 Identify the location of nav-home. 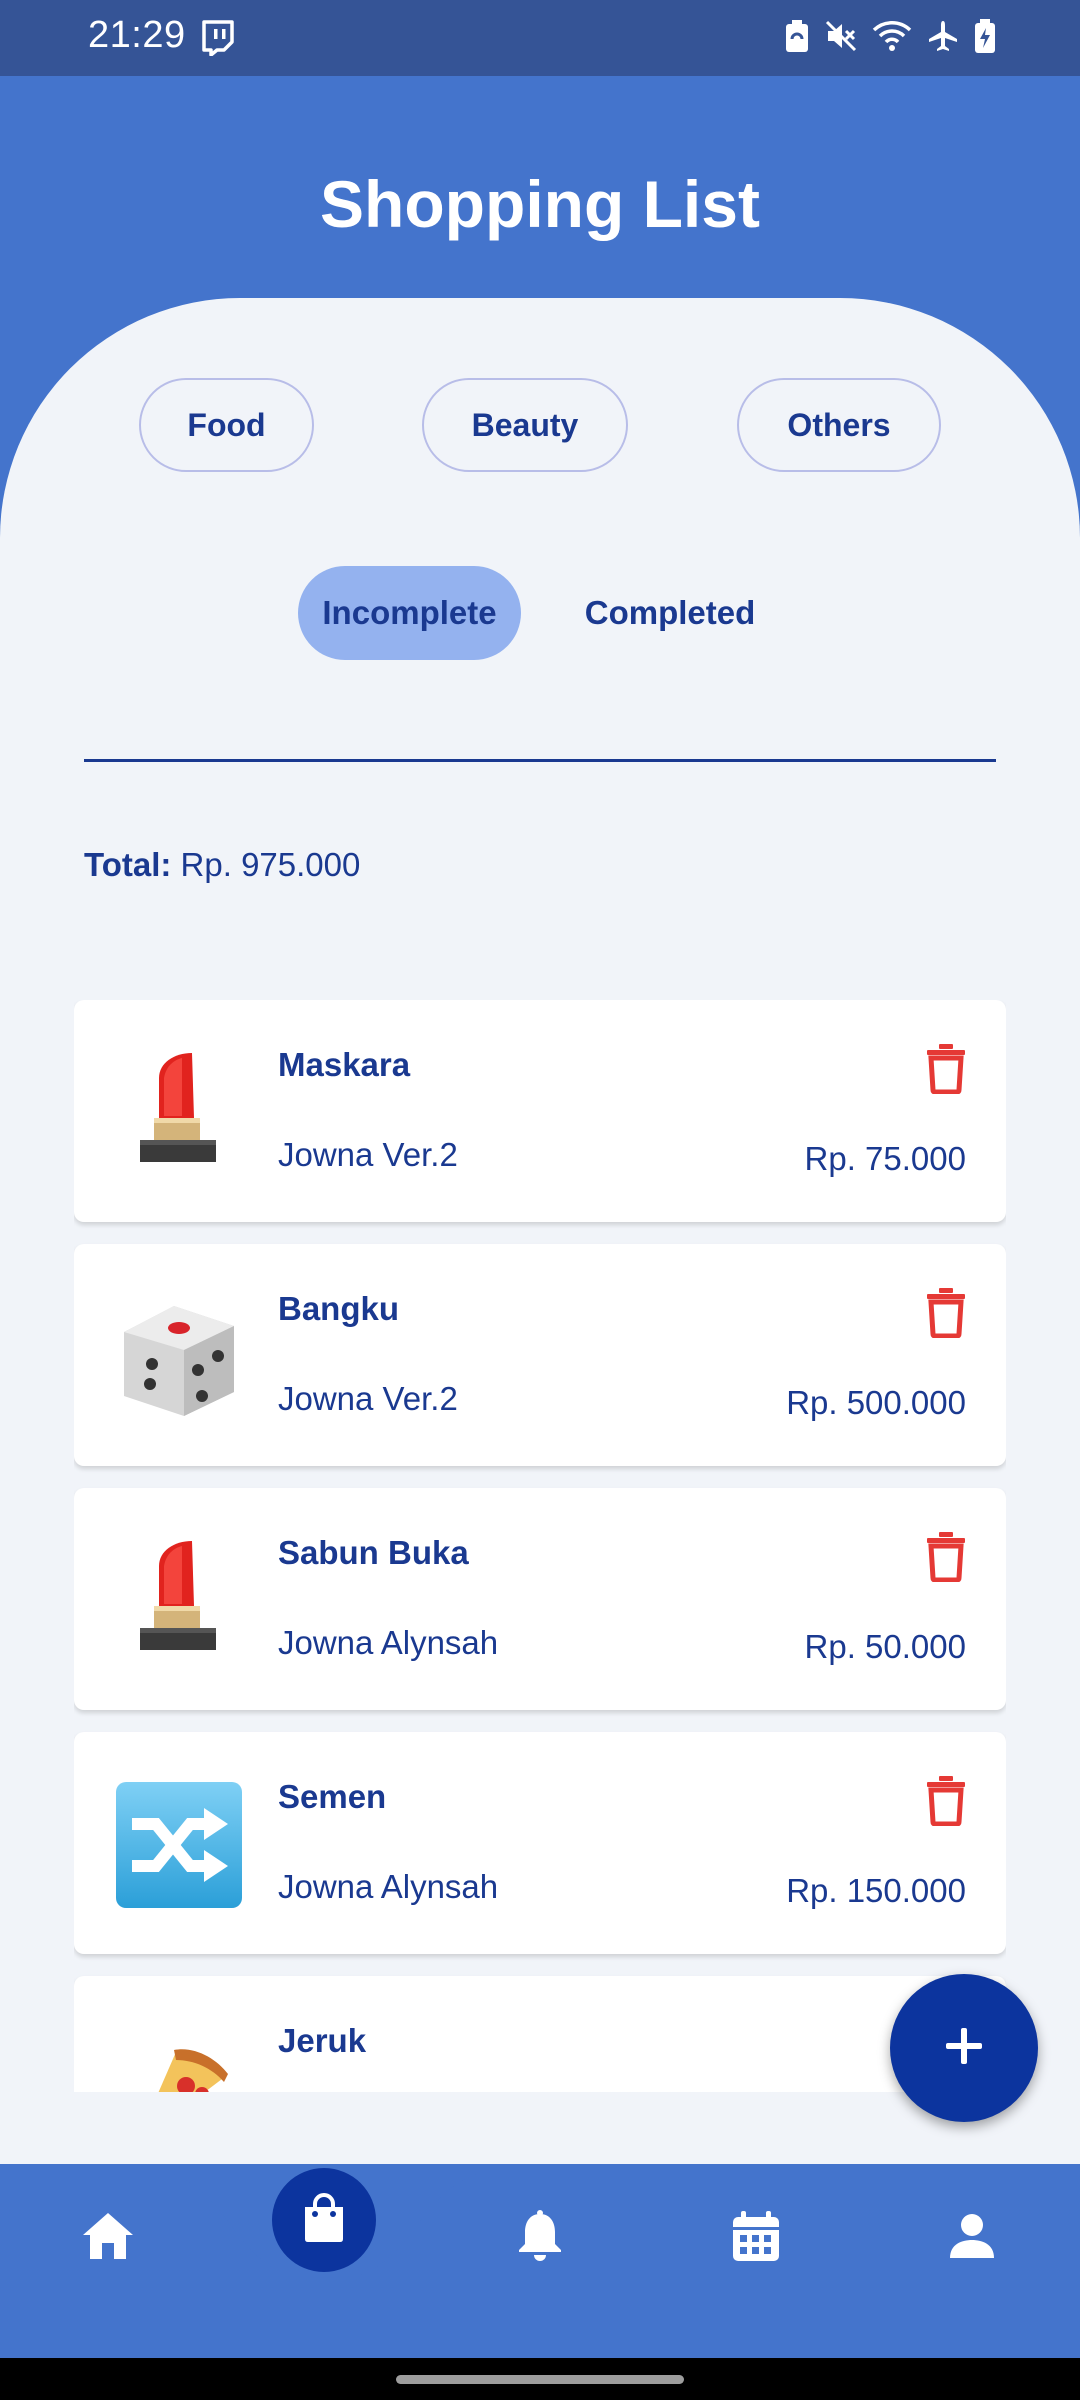
(108, 2238).